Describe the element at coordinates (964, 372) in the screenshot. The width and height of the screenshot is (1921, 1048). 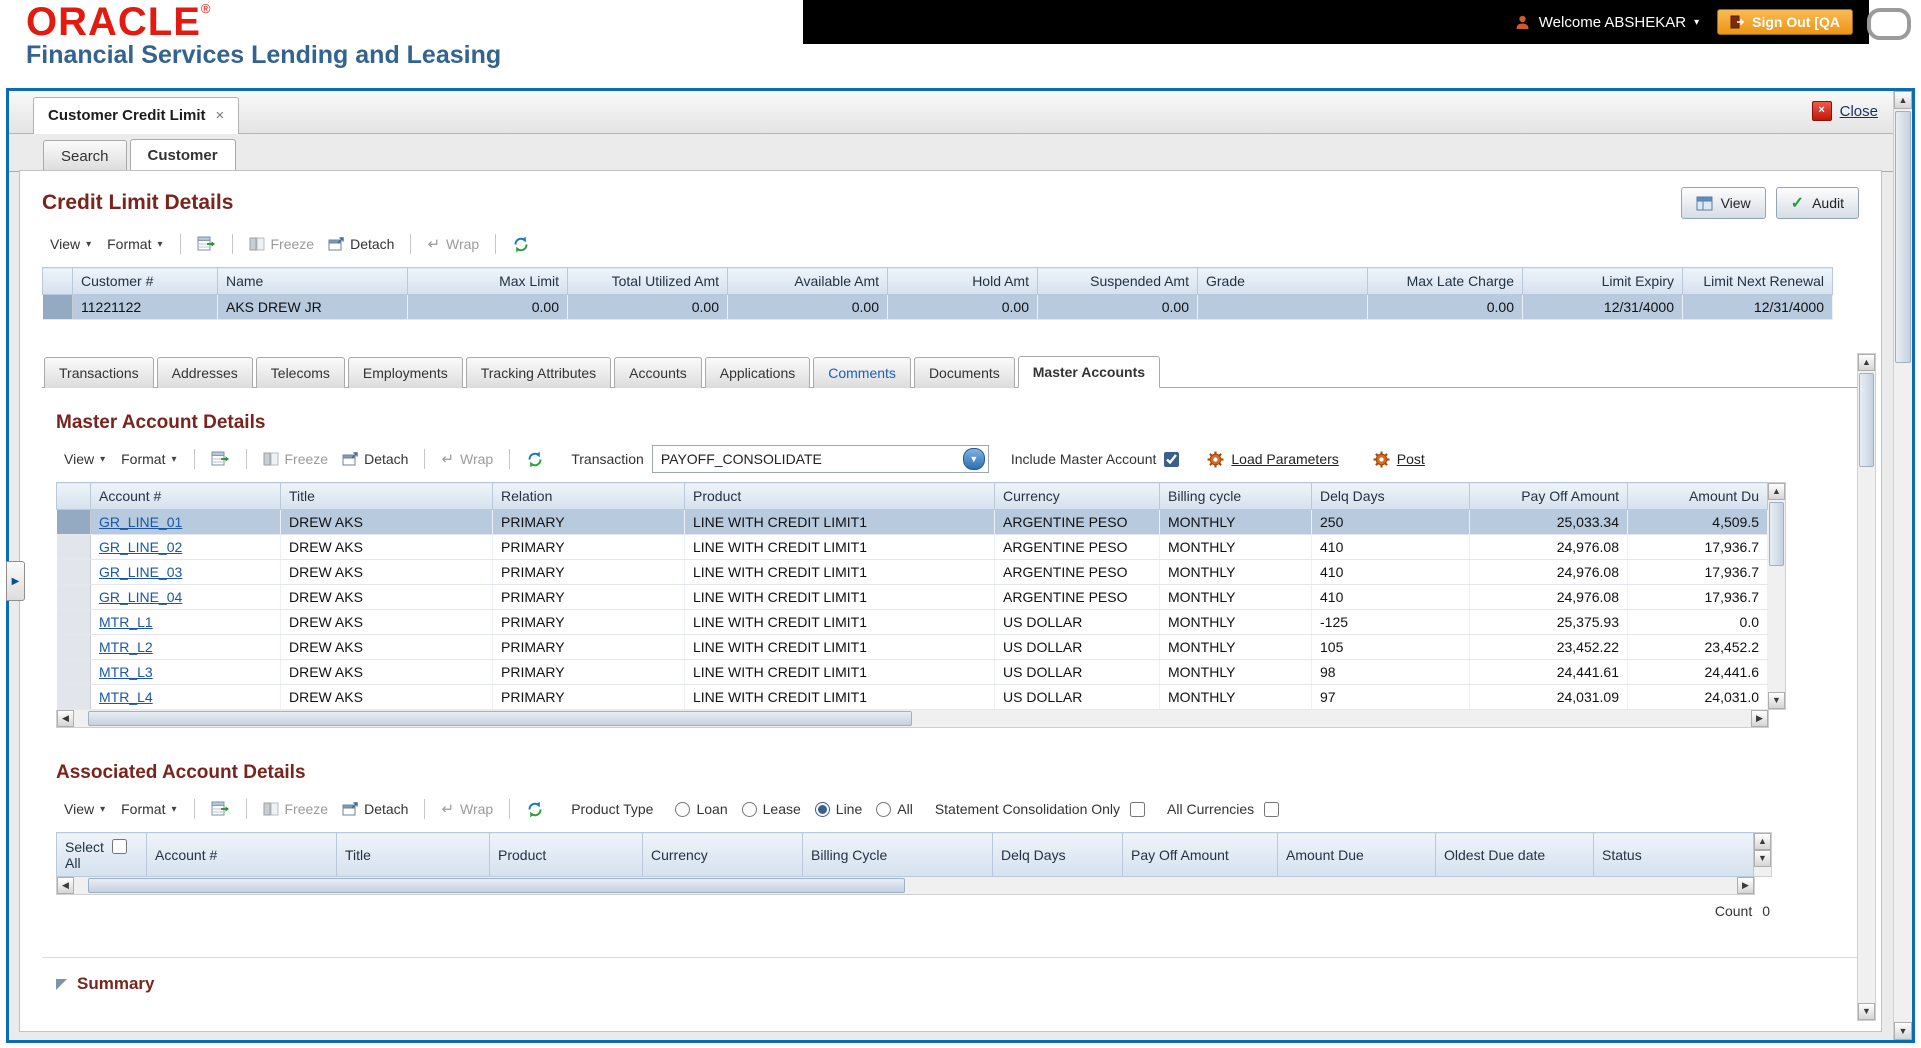
I see `subtab-documents: Documents` at that location.